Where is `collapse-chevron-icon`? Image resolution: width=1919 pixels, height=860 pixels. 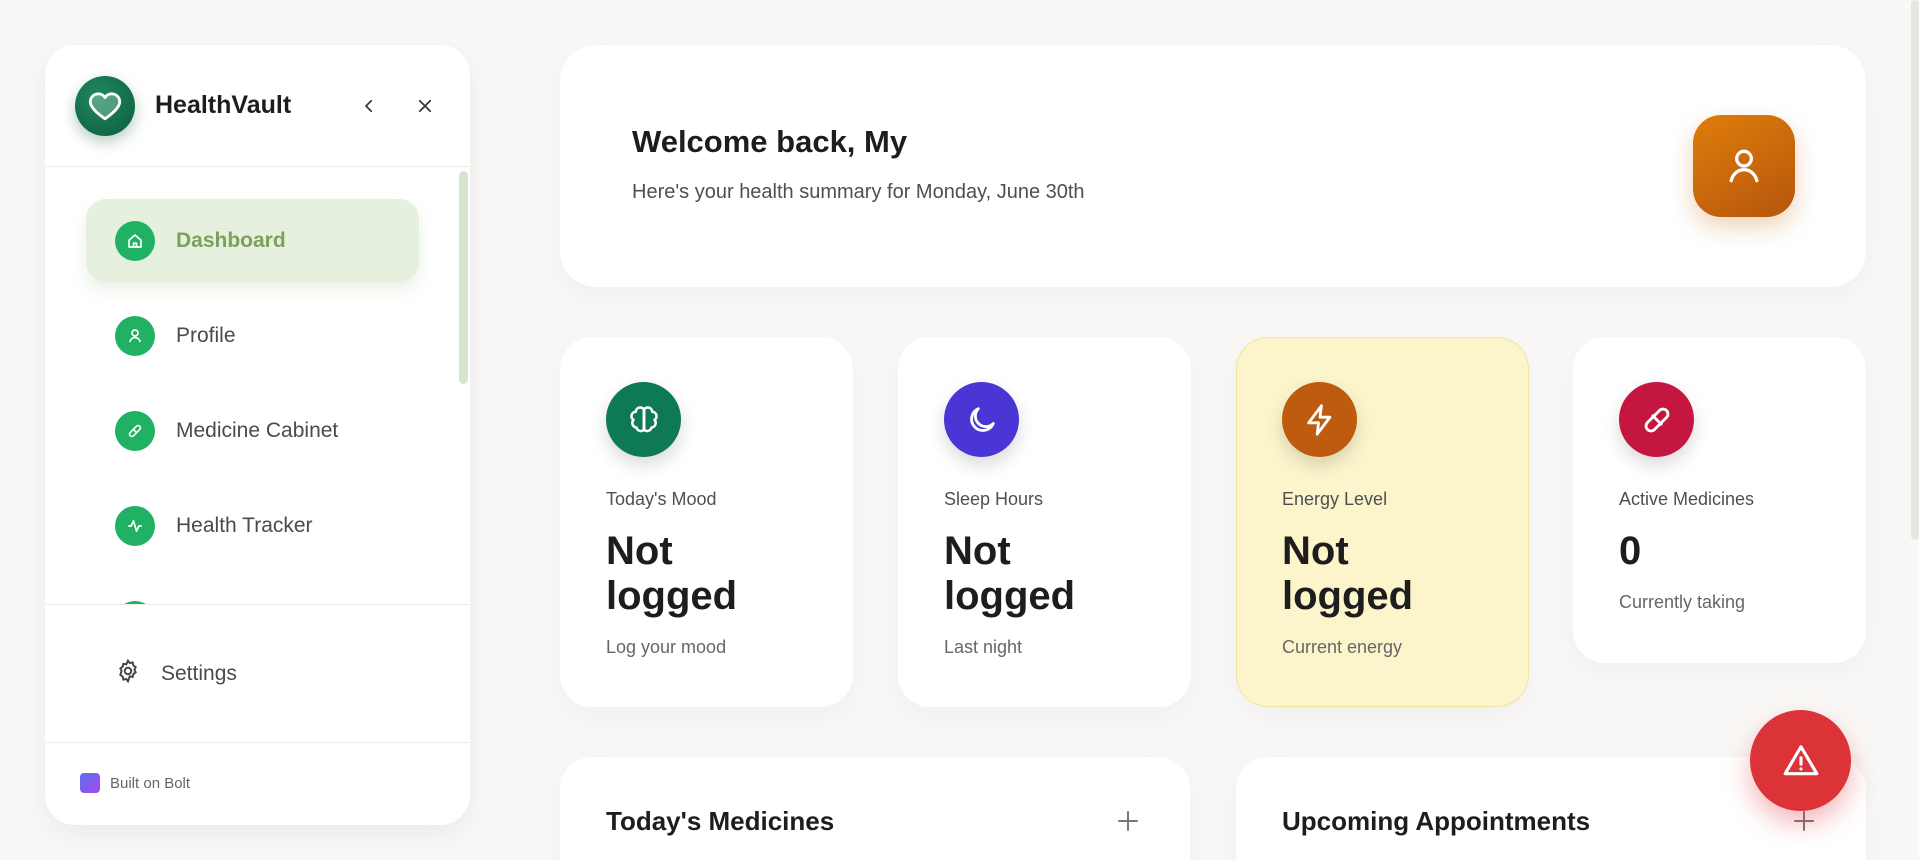
collapse-chevron-icon is located at coordinates (369, 106).